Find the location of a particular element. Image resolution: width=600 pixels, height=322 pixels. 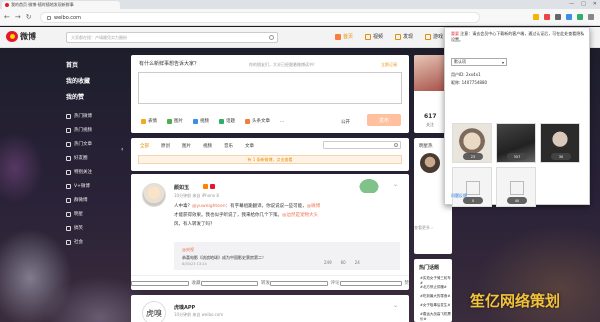

maximize-icon: □ is located at coordinates (583, 4).